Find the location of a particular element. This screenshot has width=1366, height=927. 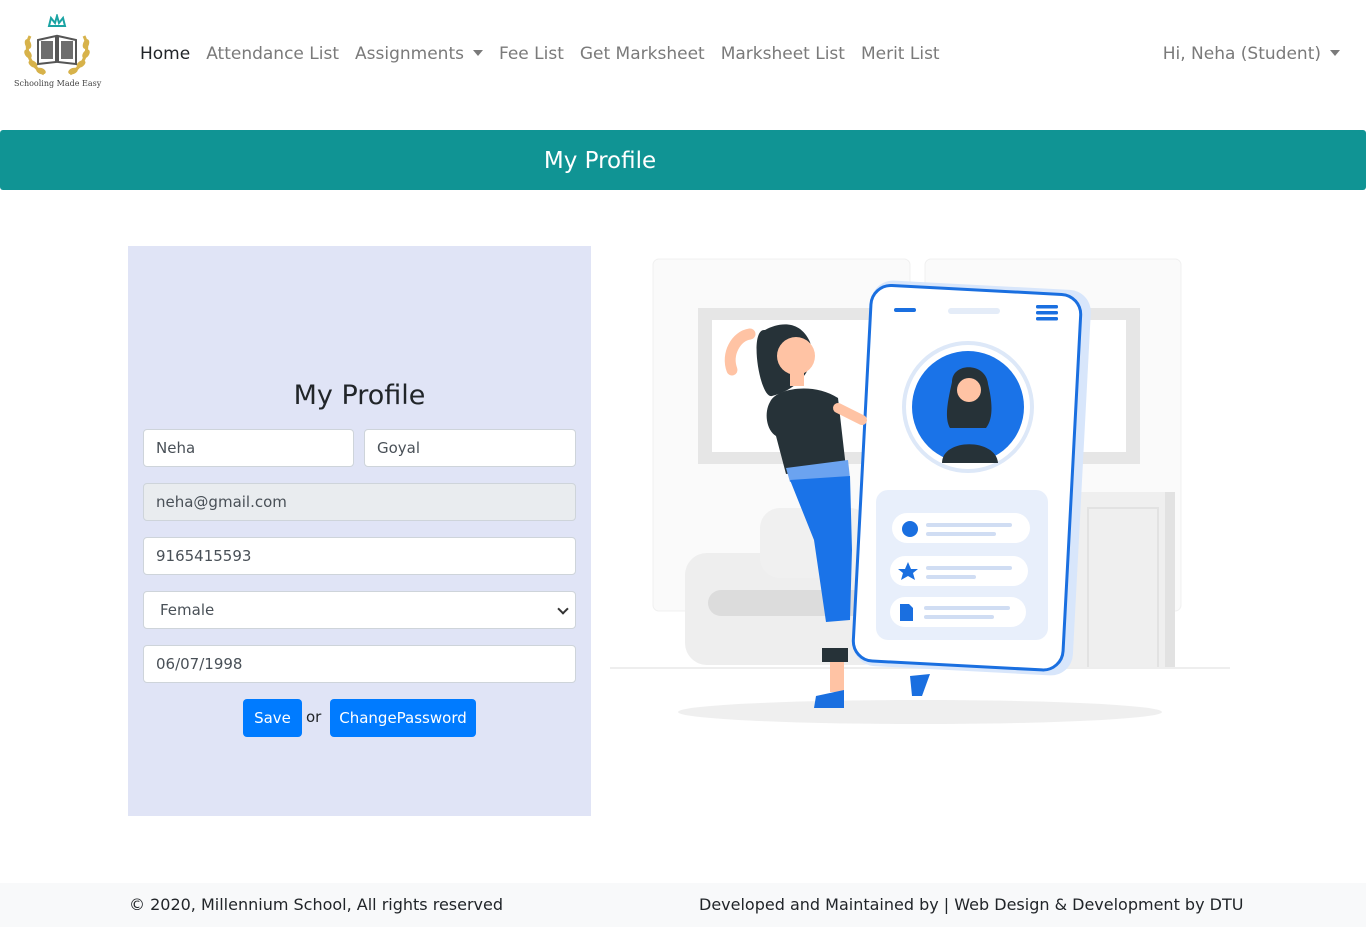

or-separator: or is located at coordinates (314, 717).